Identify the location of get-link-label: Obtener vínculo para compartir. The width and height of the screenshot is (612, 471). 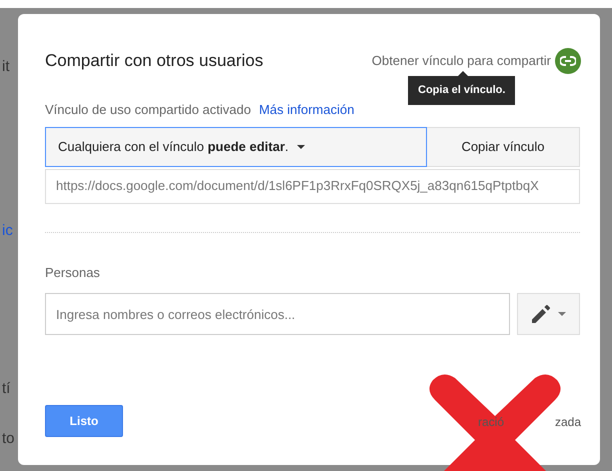
(461, 61).